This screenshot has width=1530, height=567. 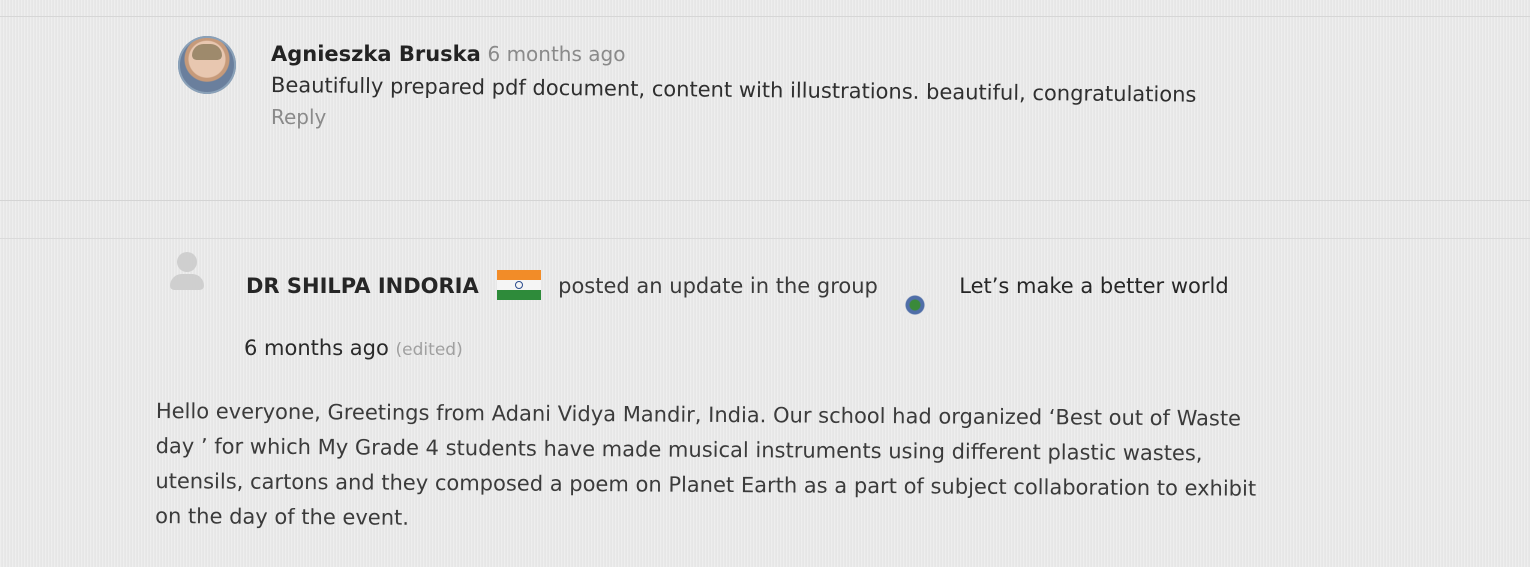 What do you see at coordinates (519, 295) in the screenshot?
I see `flag-green-band` at bounding box center [519, 295].